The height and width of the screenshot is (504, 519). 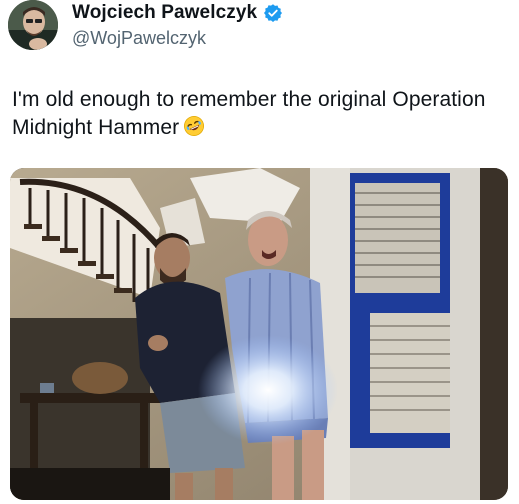 I want to click on avatar-image, so click(x=33, y=25).